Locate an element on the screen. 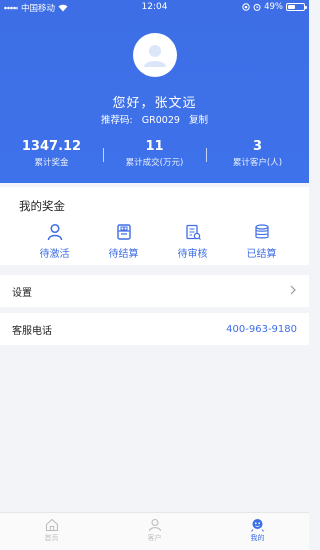  stat-total-deals: 11 累计成交(万元) is located at coordinates (154, 155).